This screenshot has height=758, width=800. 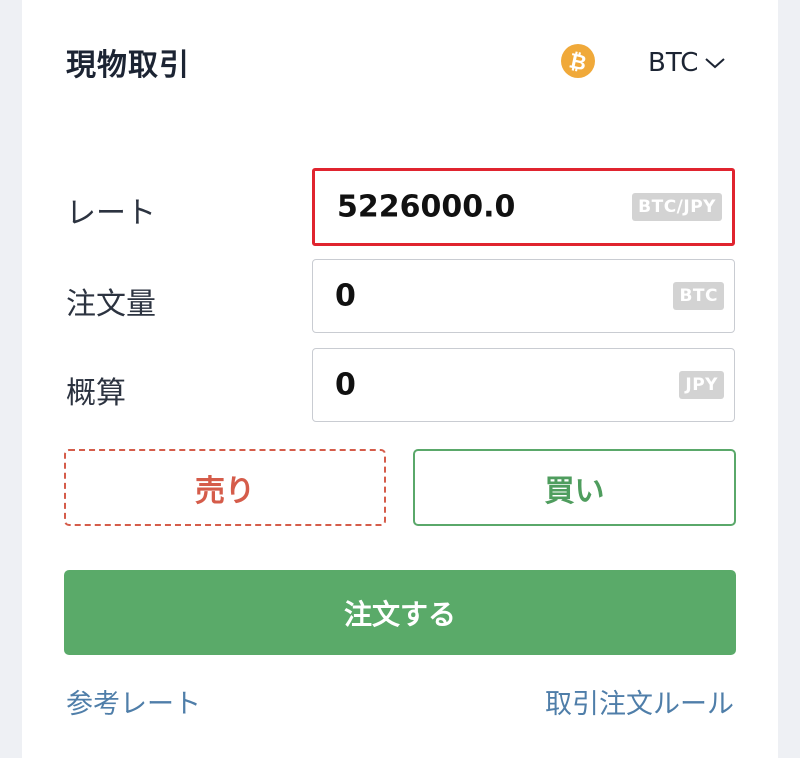 What do you see at coordinates (698, 296) in the screenshot?
I see `amount-unit-badge: BTC` at bounding box center [698, 296].